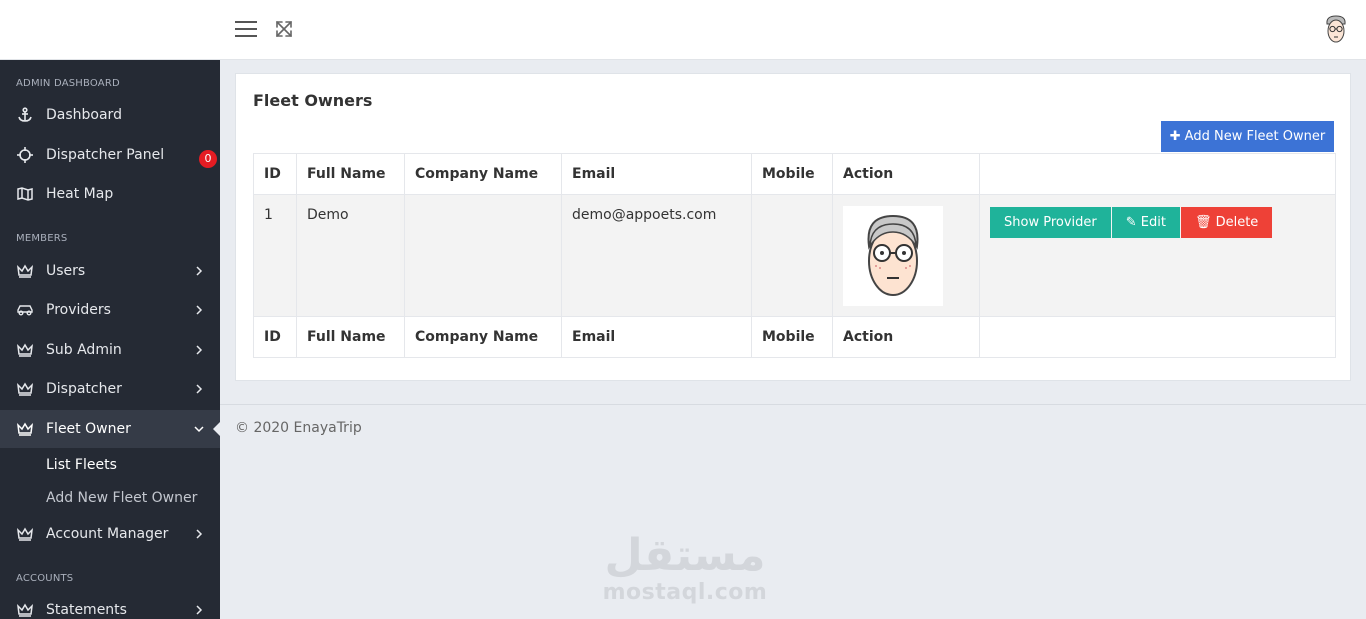 This screenshot has width=1366, height=619. I want to click on cell-mobile, so click(792, 255).